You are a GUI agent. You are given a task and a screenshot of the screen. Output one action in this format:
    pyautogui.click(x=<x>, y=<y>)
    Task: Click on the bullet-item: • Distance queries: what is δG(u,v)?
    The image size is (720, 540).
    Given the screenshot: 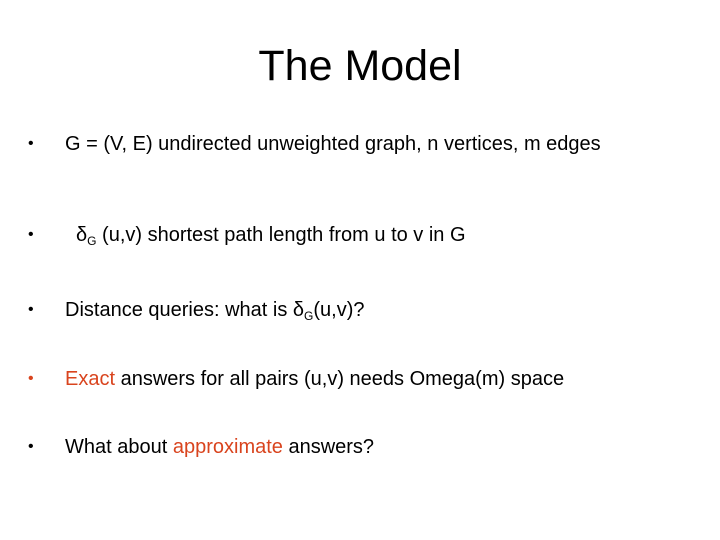 What is the action you would take?
    pyautogui.click(x=358, y=313)
    